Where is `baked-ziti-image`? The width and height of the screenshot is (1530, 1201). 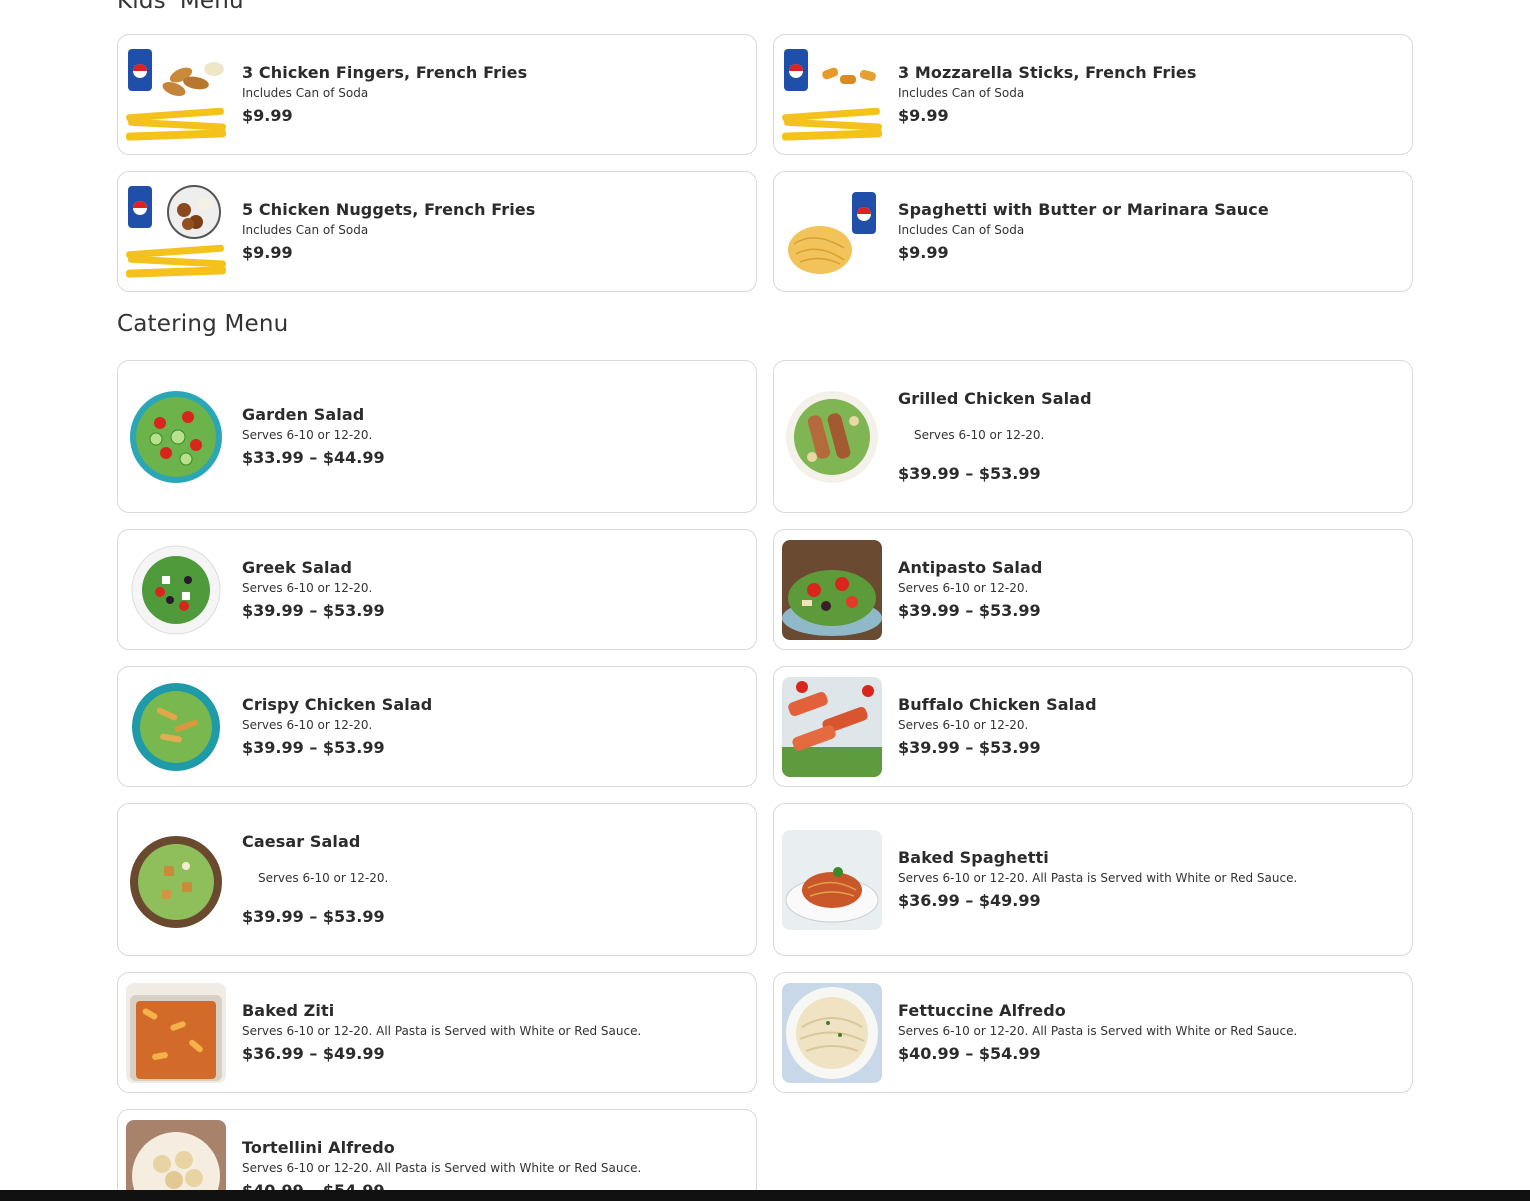
baked-ziti-image is located at coordinates (176, 1033).